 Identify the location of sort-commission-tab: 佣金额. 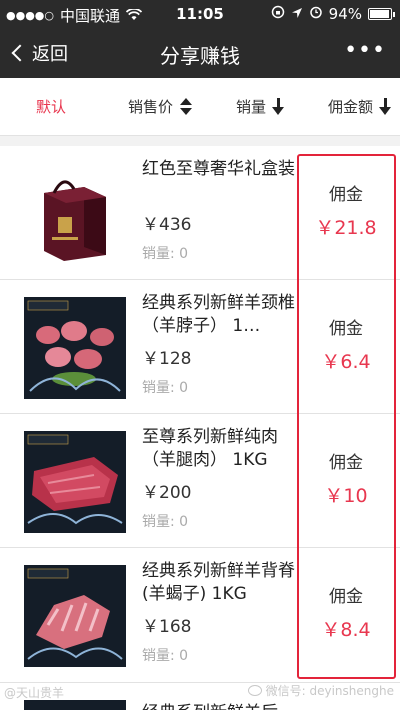
(360, 106).